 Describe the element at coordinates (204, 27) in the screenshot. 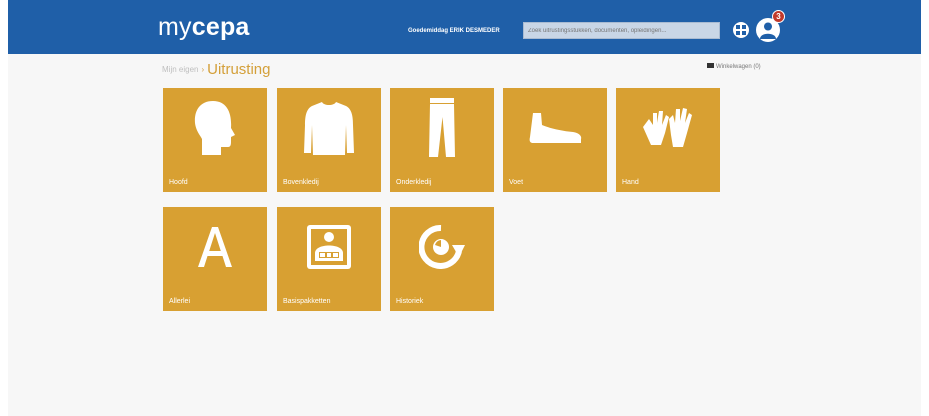

I see `mycepa-logo: mycepa` at that location.